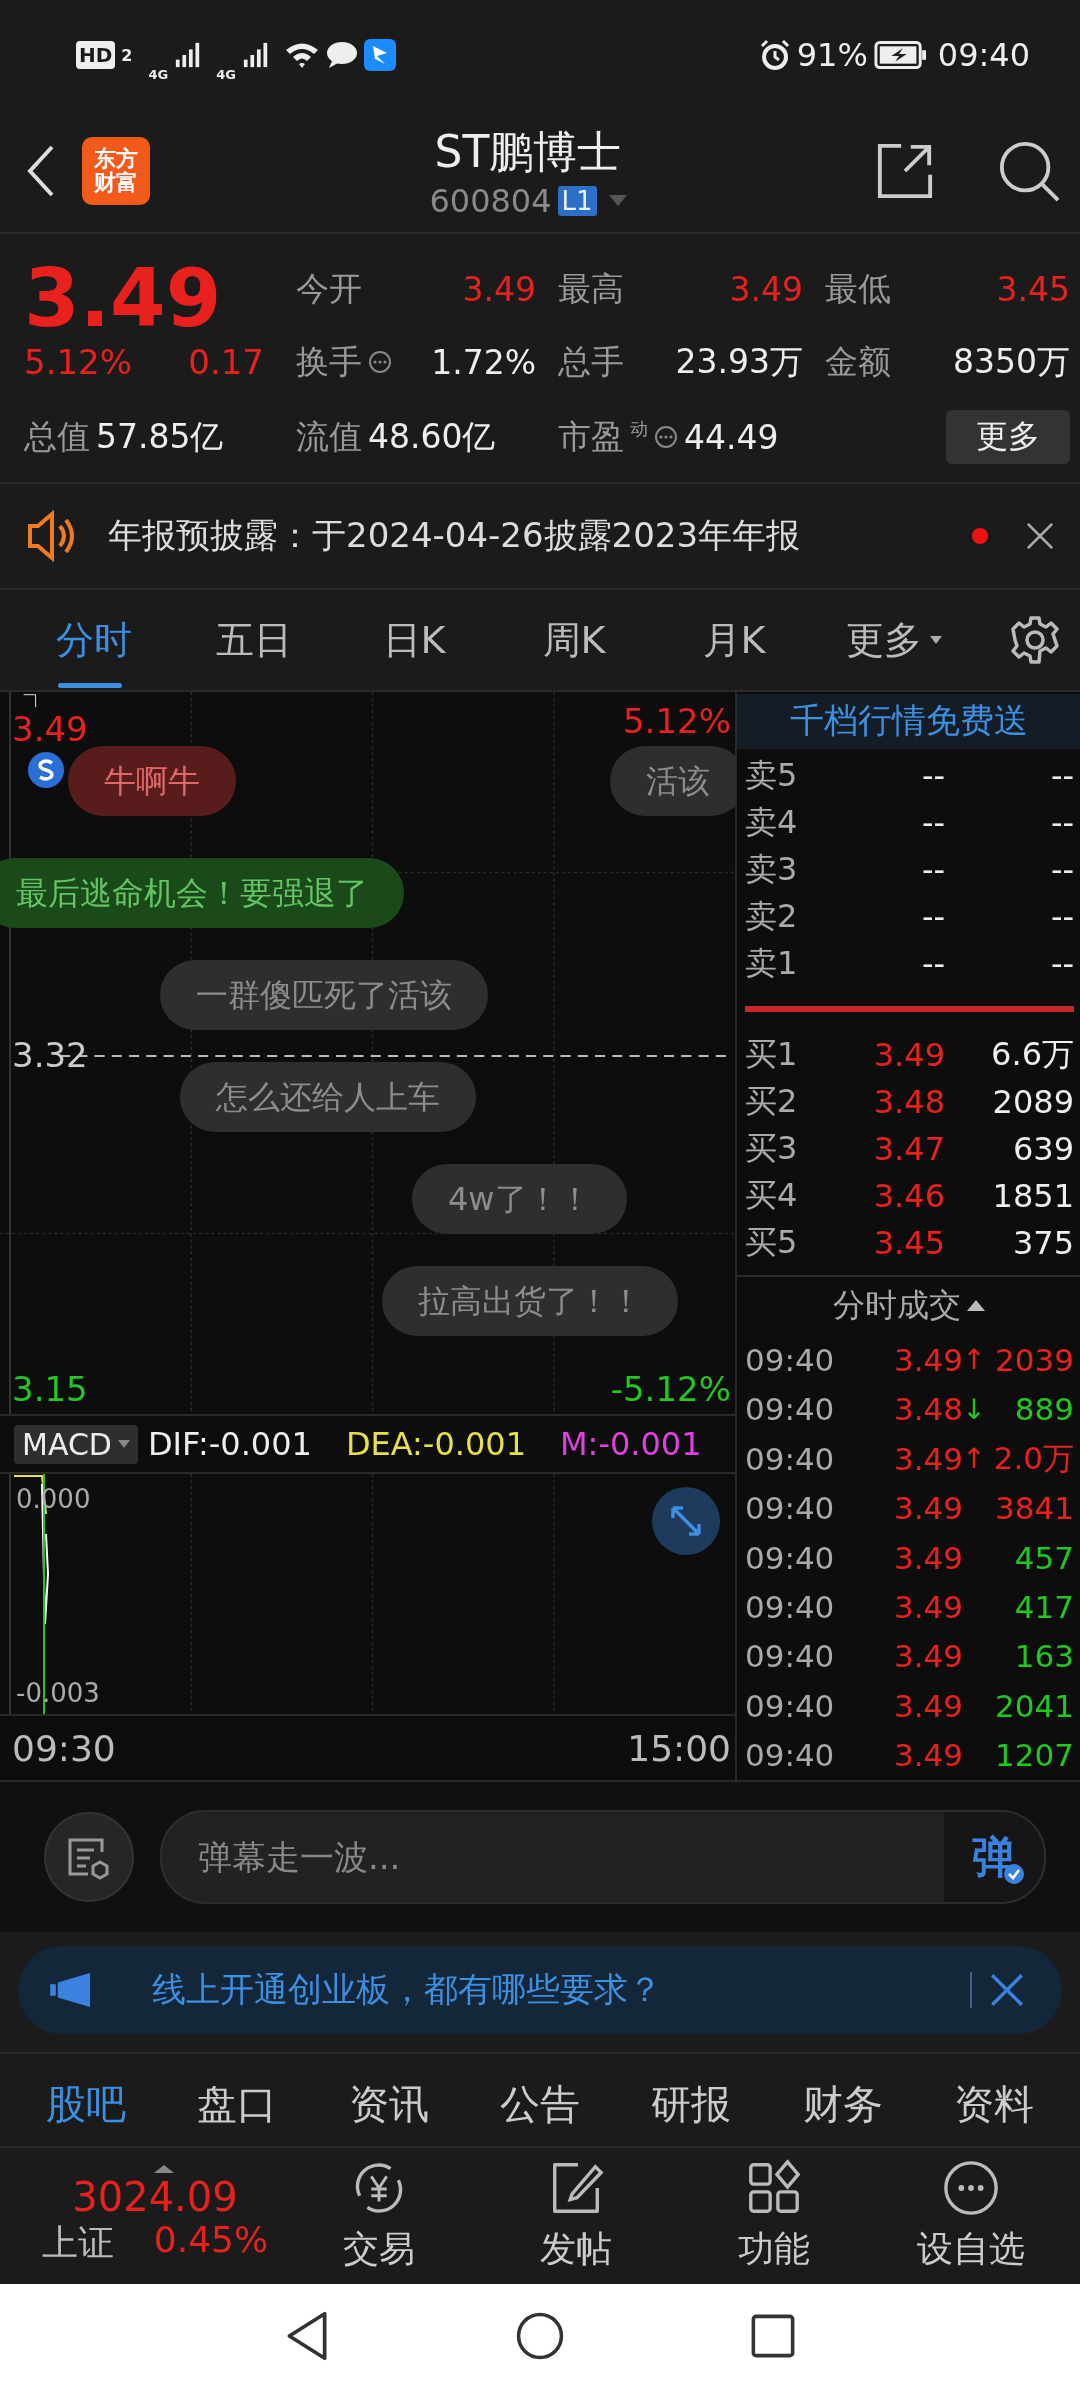 Image resolution: width=1080 pixels, height=2388 pixels. I want to click on bid-volume: 1851, so click(1032, 1196).